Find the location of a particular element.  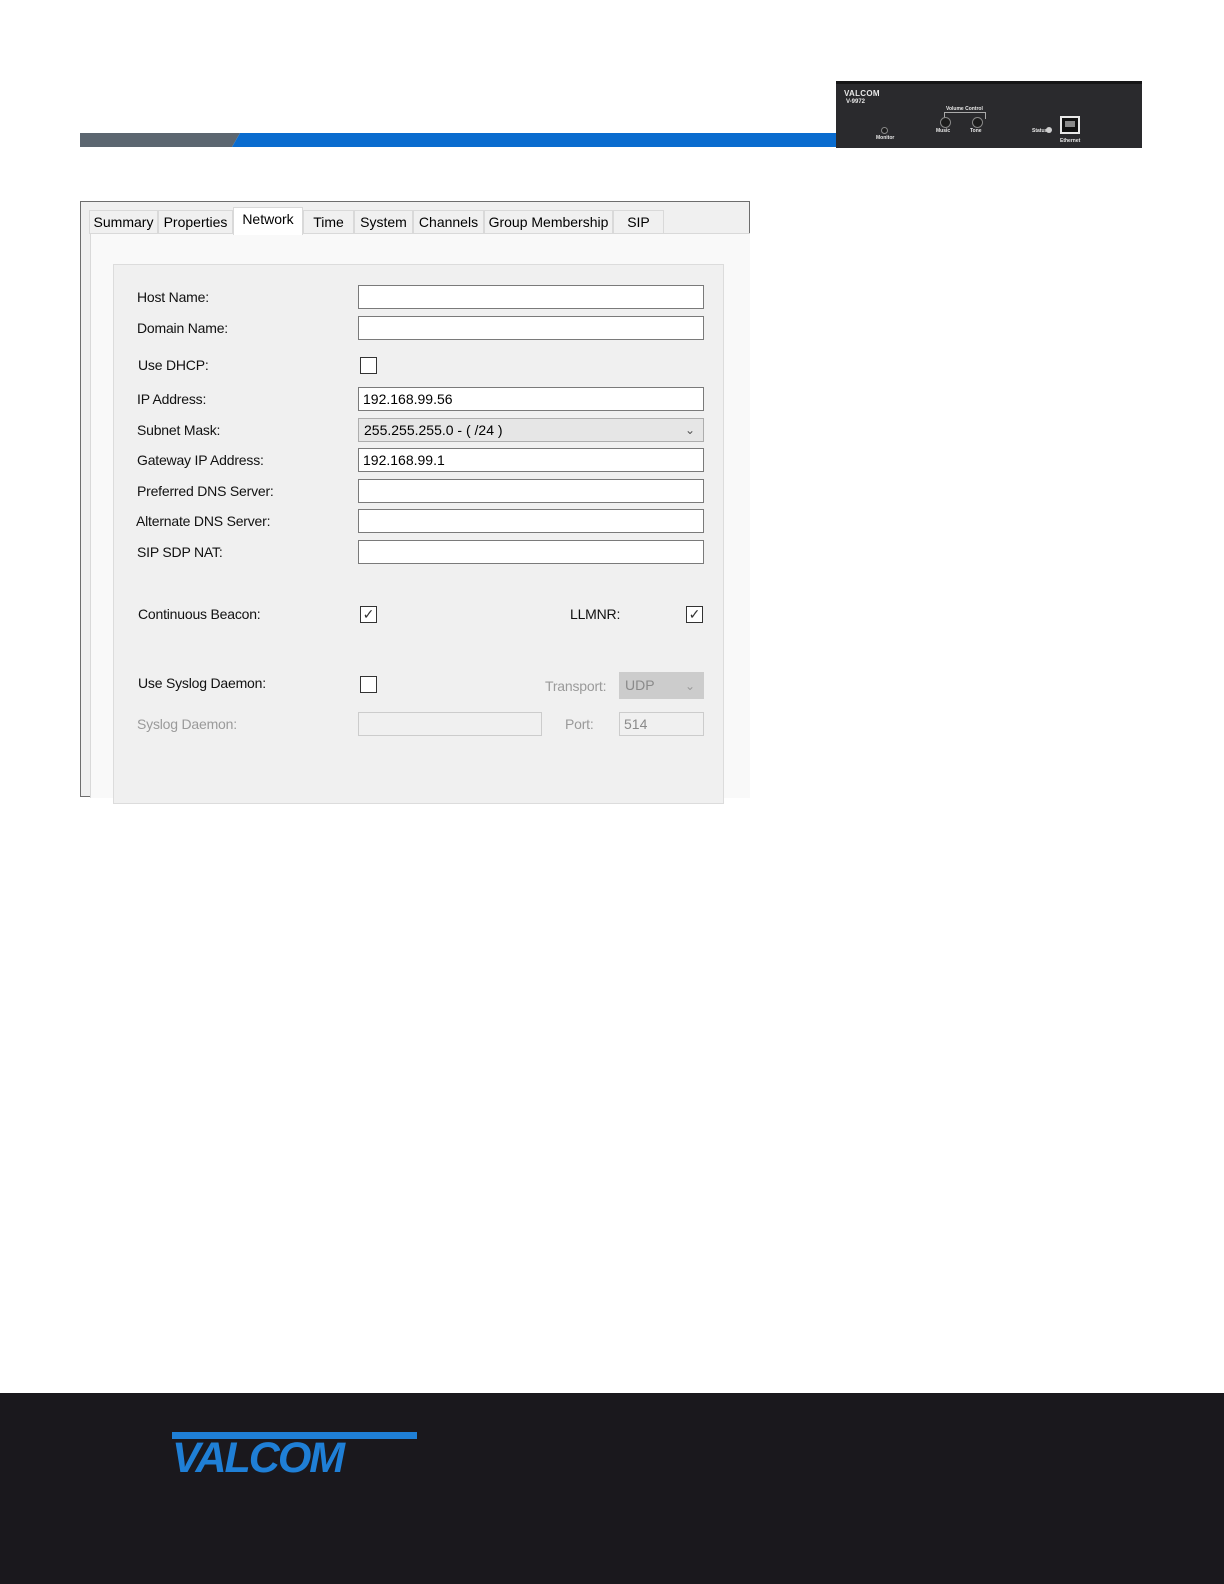

continuous-beacon-checkbox: ✓ is located at coordinates (368, 614).